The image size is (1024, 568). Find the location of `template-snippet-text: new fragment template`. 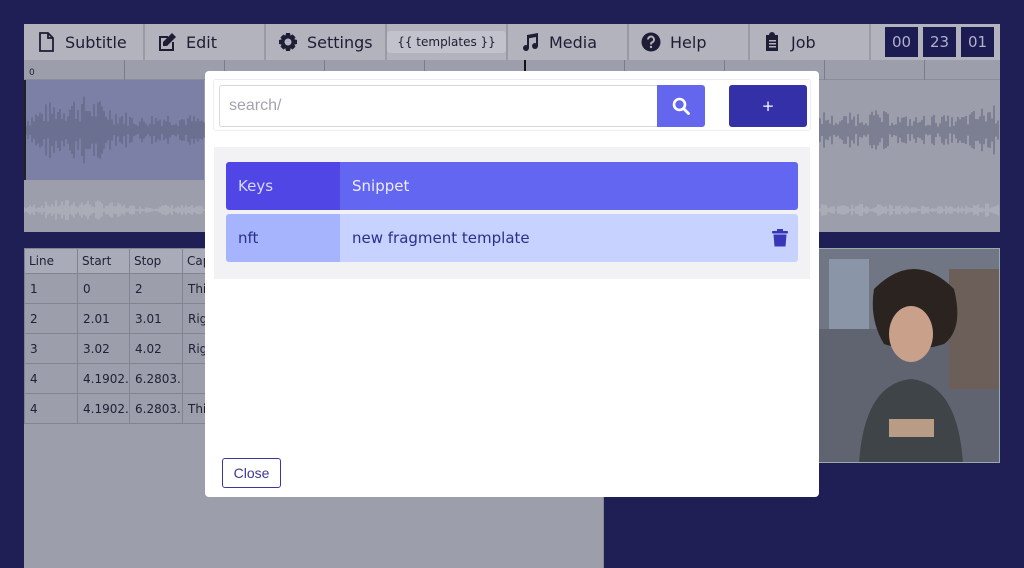

template-snippet-text: new fragment template is located at coordinates (441, 238).